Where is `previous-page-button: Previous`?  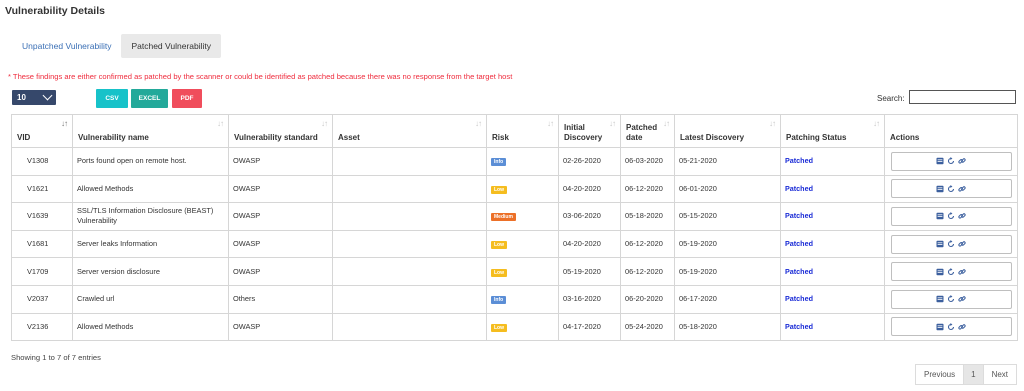 previous-page-button: Previous is located at coordinates (939, 374).